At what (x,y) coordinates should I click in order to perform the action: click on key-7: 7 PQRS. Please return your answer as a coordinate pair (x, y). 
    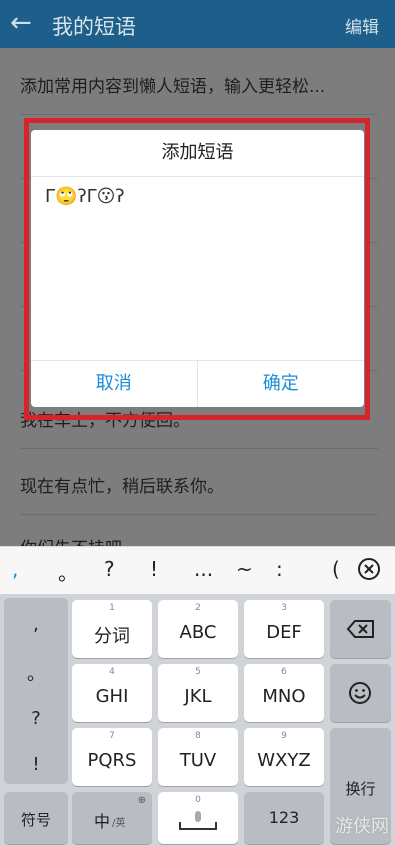
    Looking at the image, I should click on (112, 757).